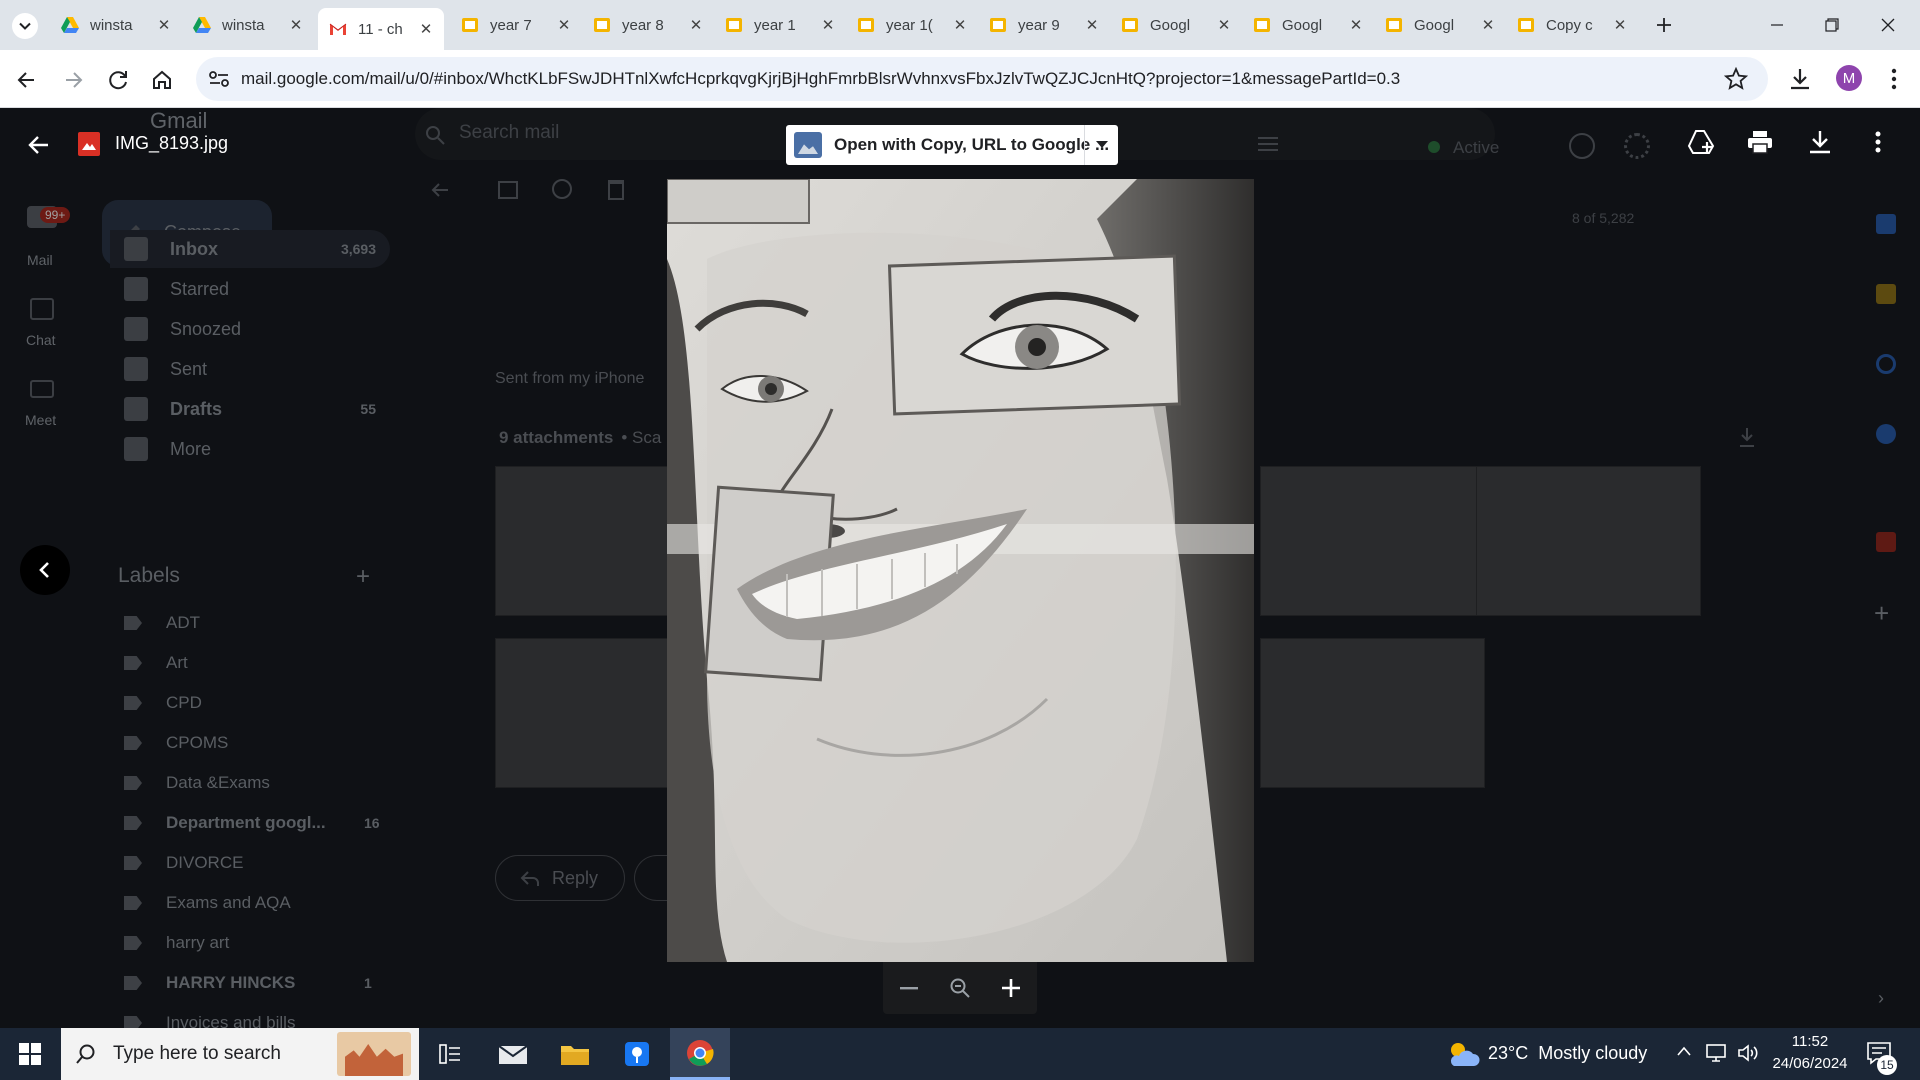 This screenshot has height=1080, width=1920. What do you see at coordinates (1777, 25) in the screenshot?
I see `minimize-button` at bounding box center [1777, 25].